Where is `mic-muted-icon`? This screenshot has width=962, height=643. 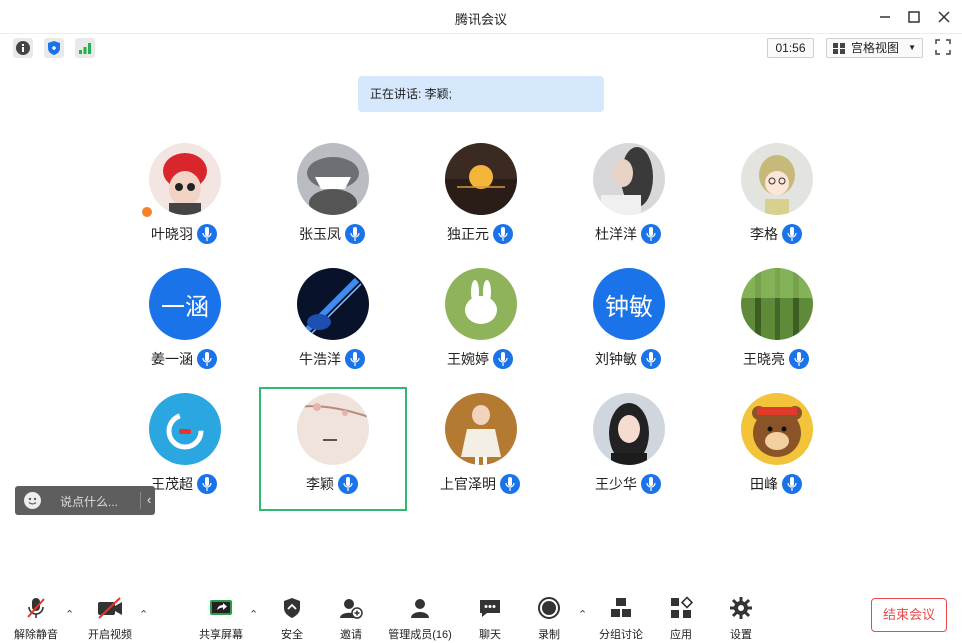 mic-muted-icon is located at coordinates (36, 608).